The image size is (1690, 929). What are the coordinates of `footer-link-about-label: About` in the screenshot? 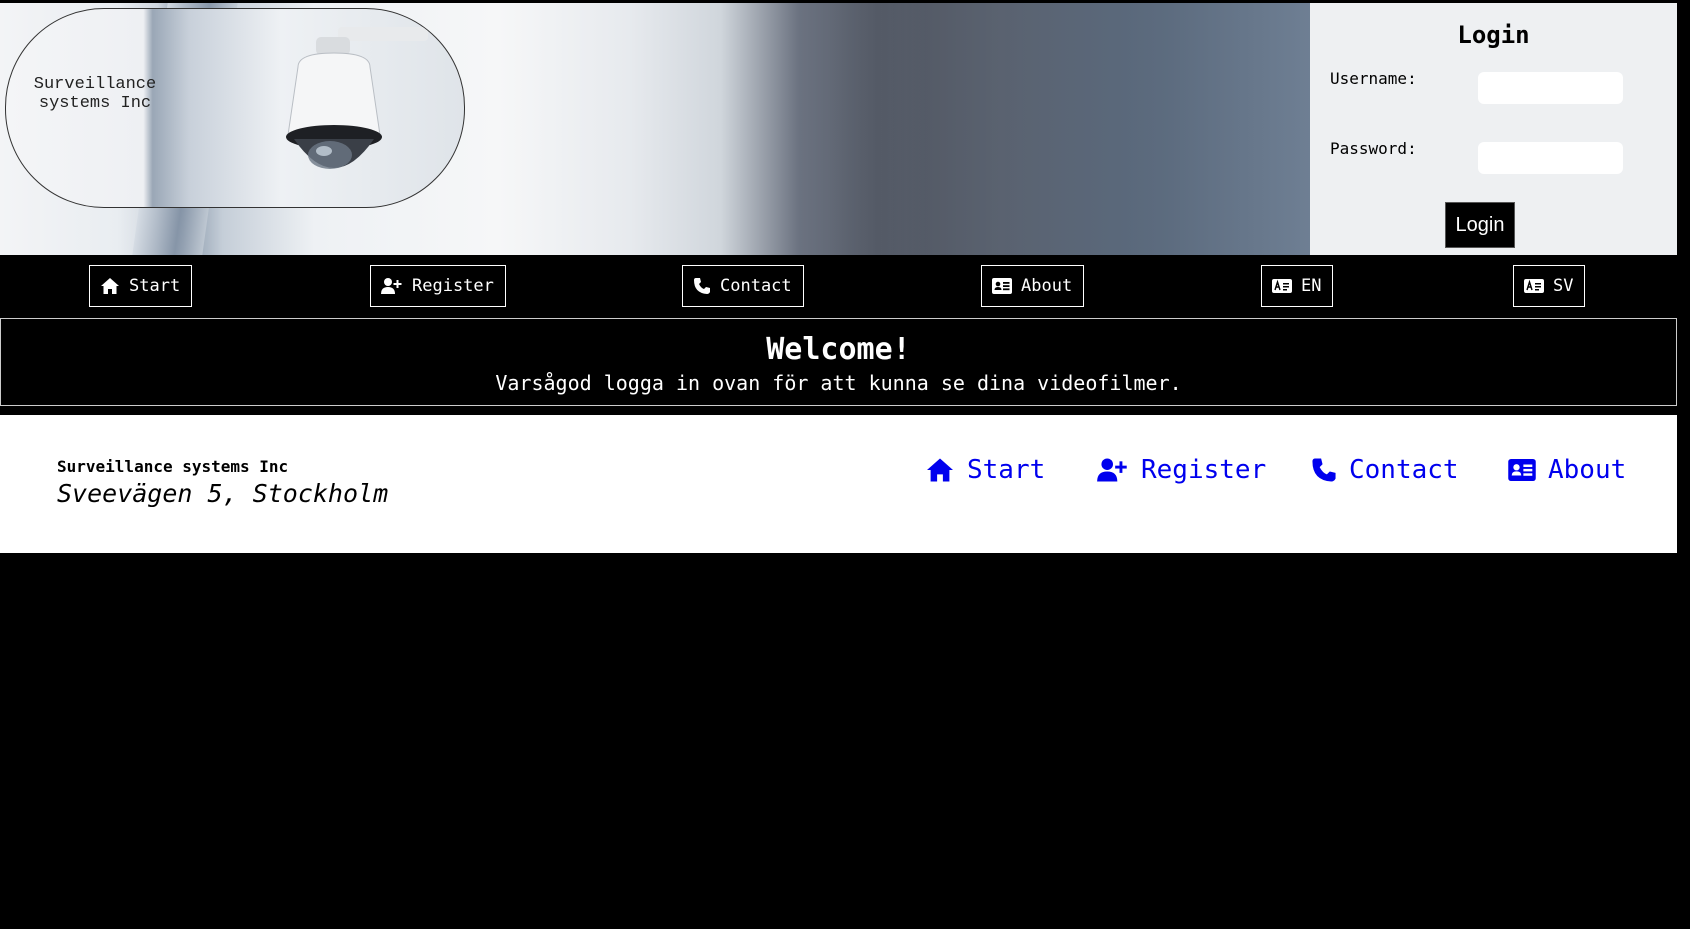 It's located at (1587, 470).